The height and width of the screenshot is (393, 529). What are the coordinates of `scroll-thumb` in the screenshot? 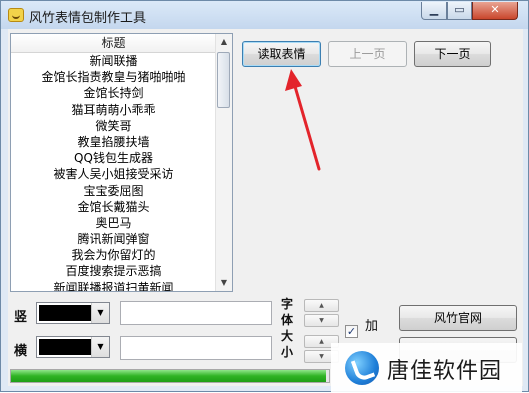 It's located at (223, 80).